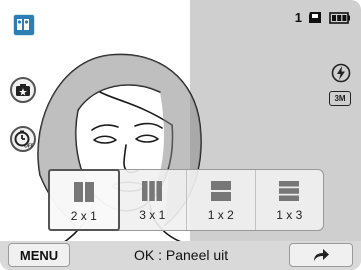 The width and height of the screenshot is (361, 270). Describe the element at coordinates (181, 255) in the screenshot. I see `ok-hint-text: OK : Paneel uit` at that location.